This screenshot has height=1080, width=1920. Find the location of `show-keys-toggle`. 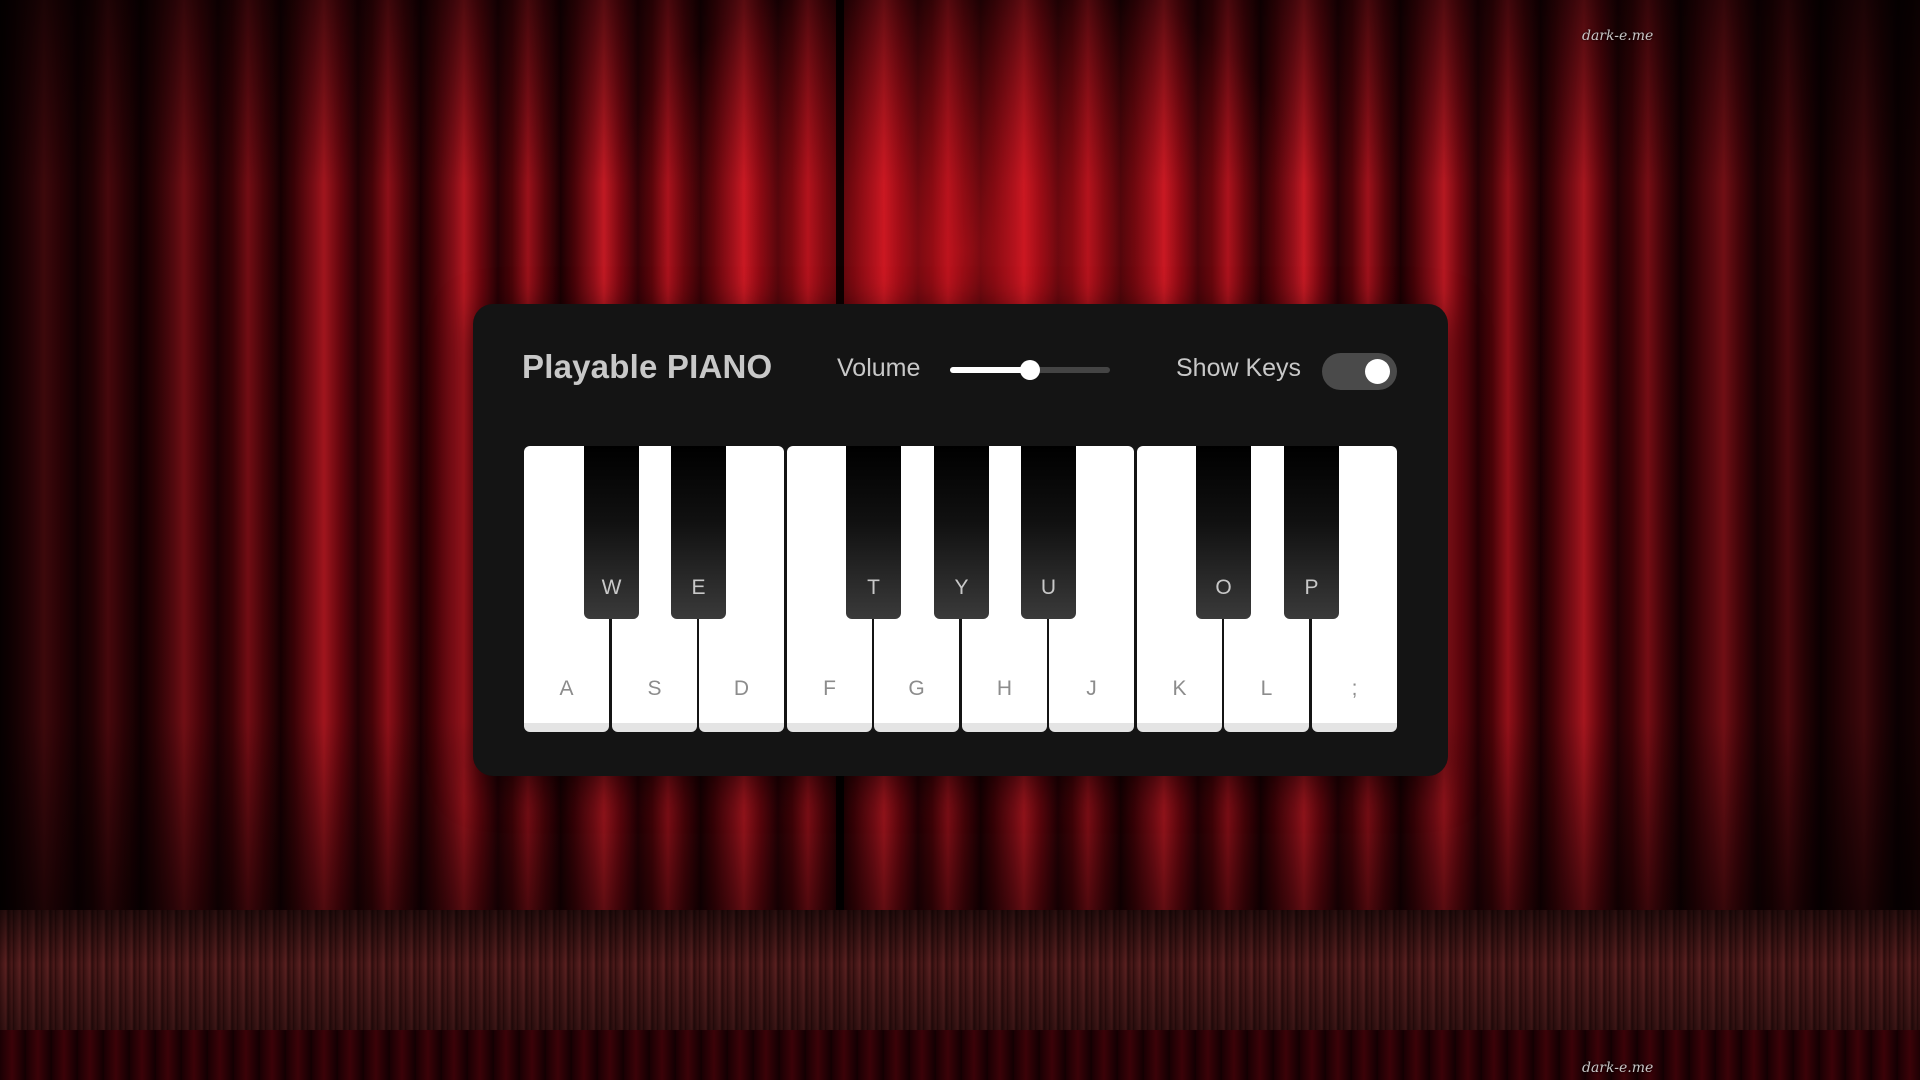

show-keys-toggle is located at coordinates (1359, 371).